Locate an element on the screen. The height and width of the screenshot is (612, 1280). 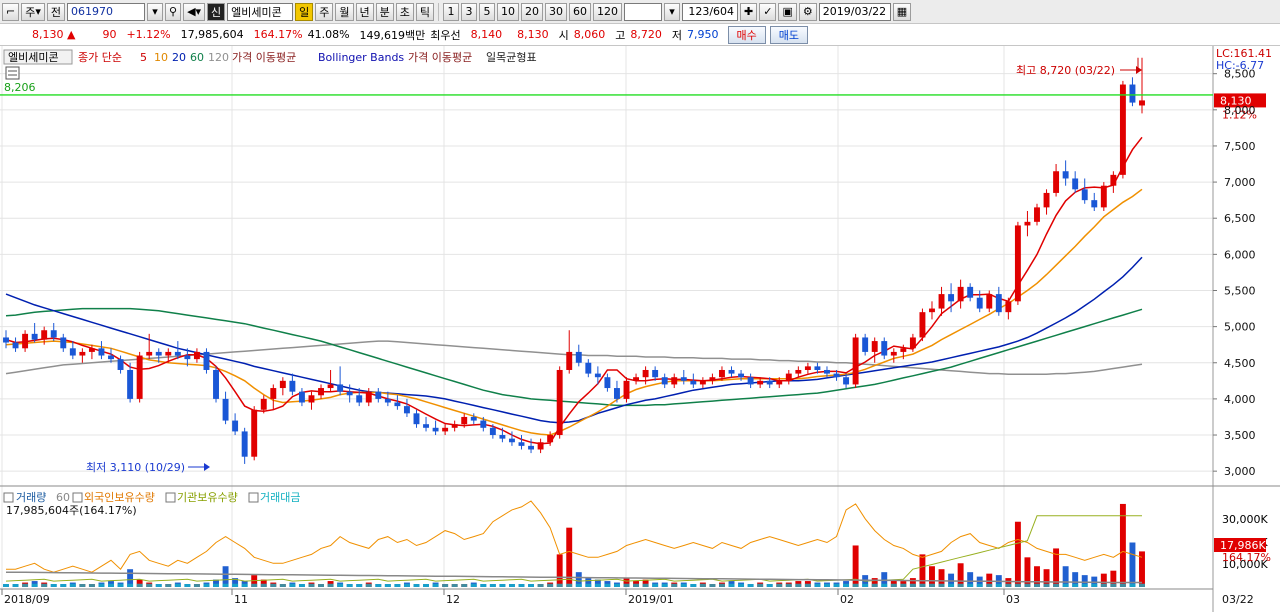
credit-badge-icon: 신 is located at coordinates (216, 11).